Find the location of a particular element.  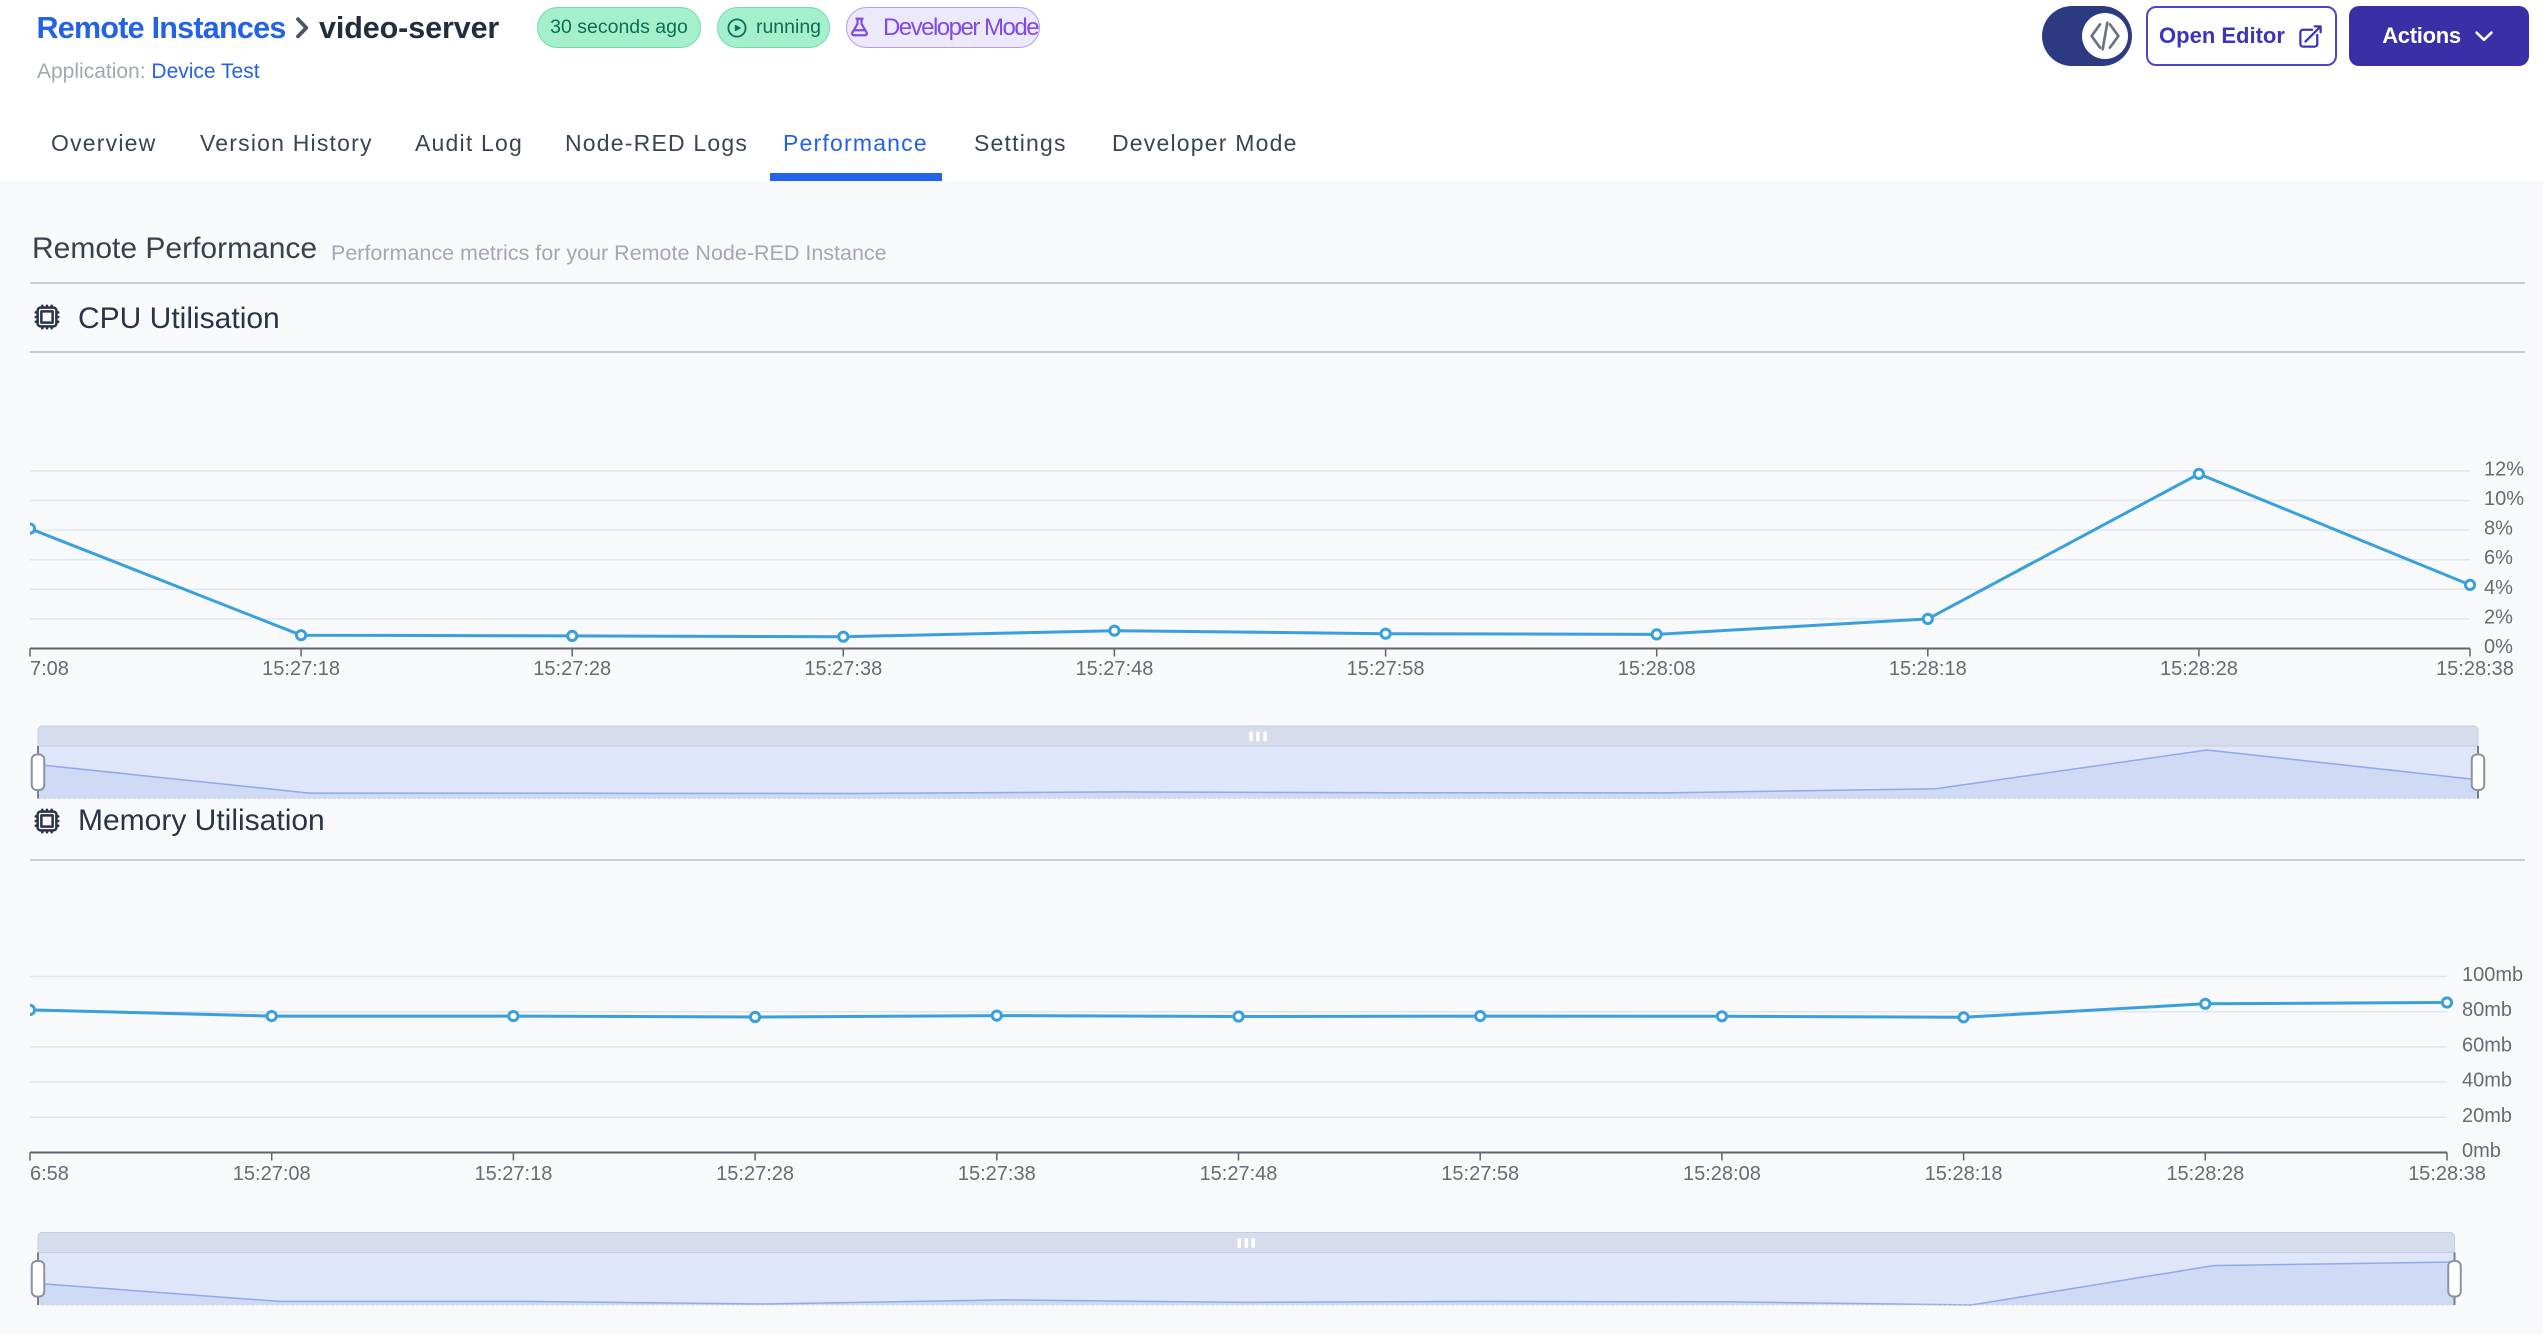

svg-text: 6% is located at coordinates (2498, 558).